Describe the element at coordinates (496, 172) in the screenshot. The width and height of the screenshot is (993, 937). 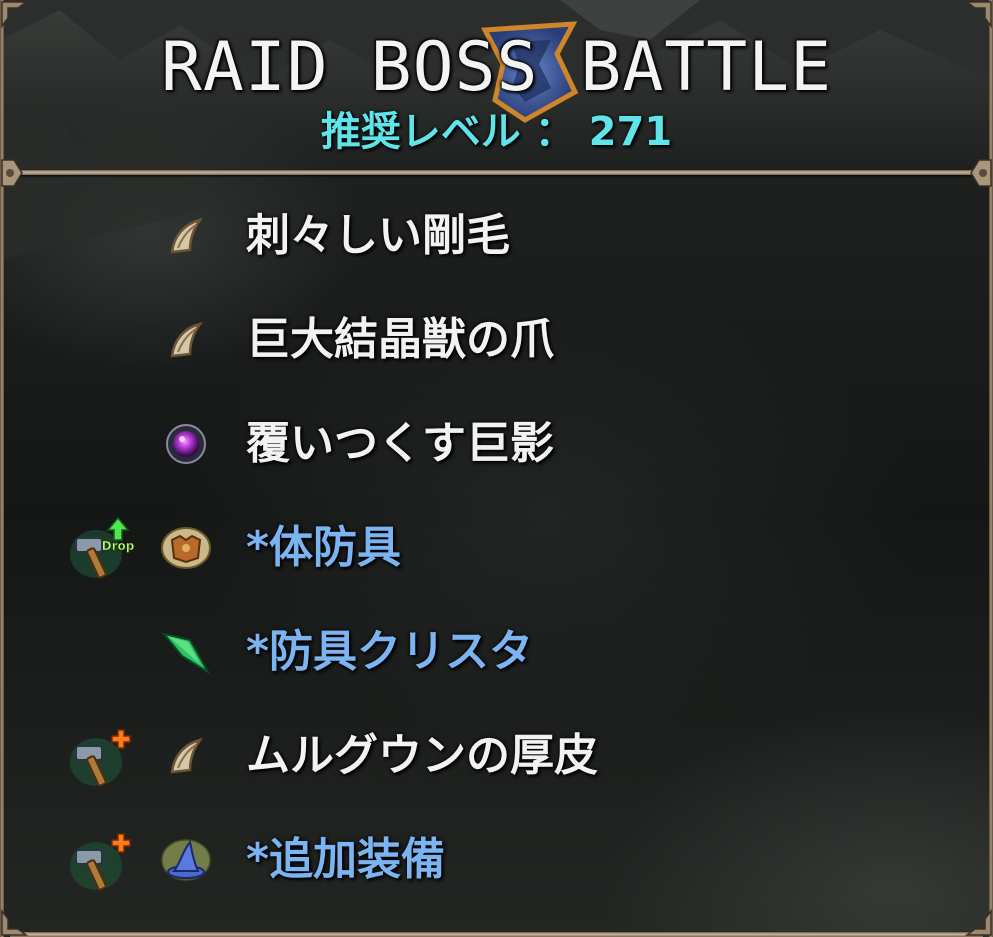
I see `frame-divider` at that location.